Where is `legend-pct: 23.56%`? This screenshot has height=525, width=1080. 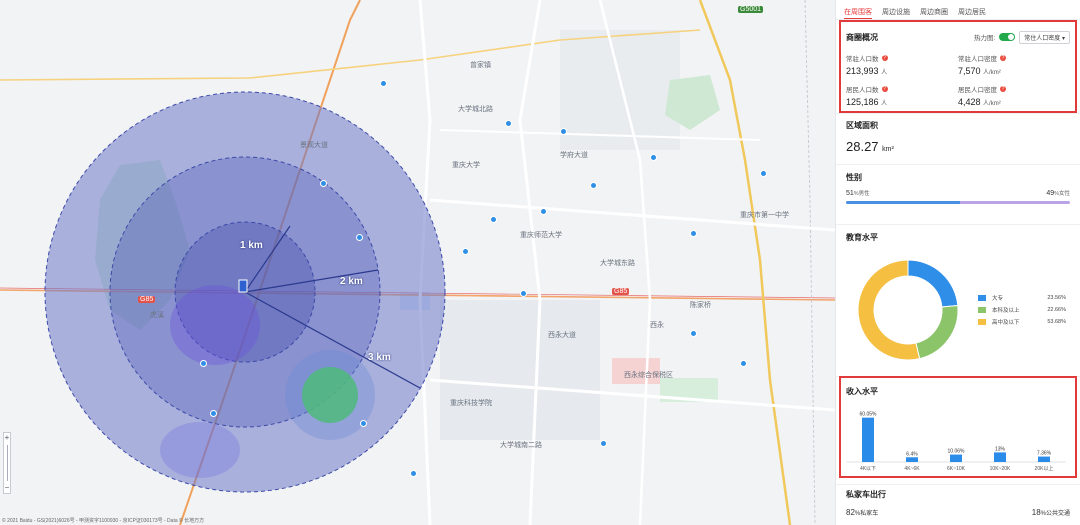
legend-pct: 23.56% is located at coordinates (1056, 298).